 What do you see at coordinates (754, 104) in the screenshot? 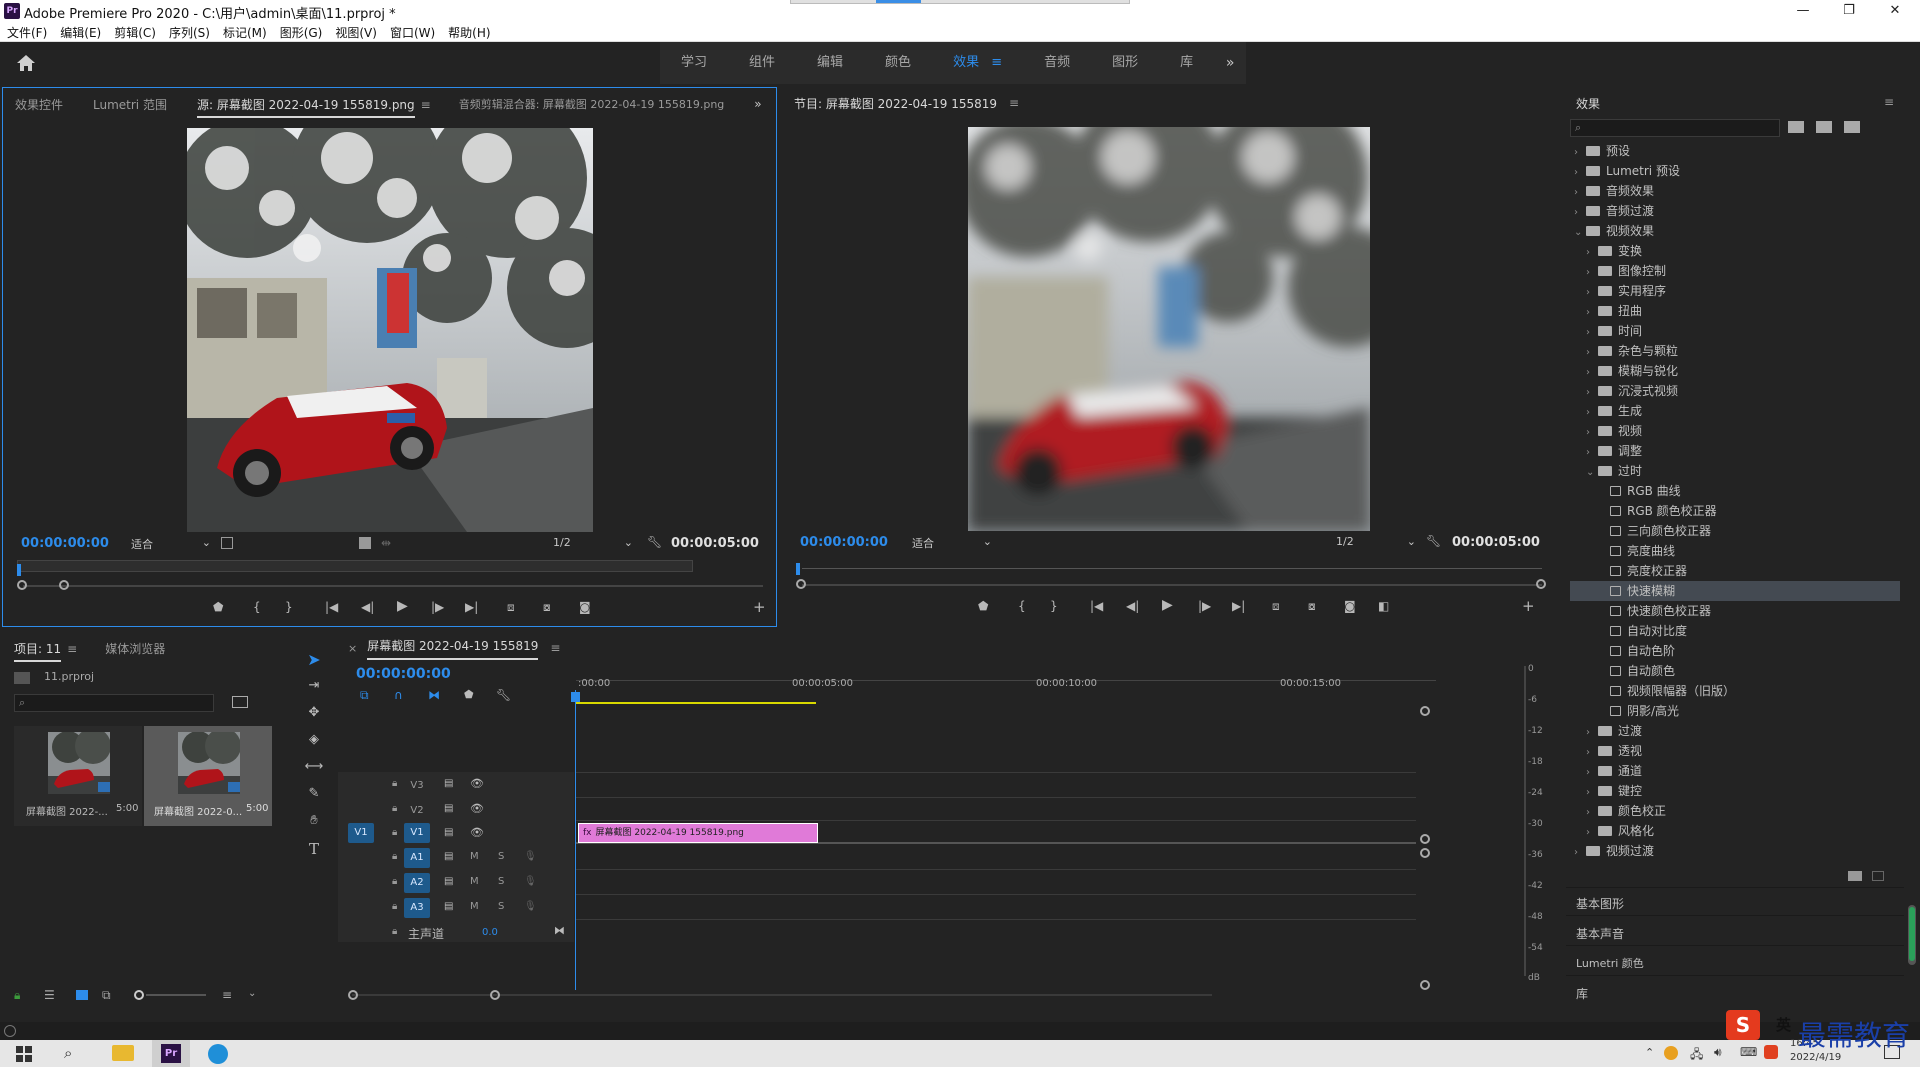
I see `source-tabs-overflow-icon: »` at bounding box center [754, 104].